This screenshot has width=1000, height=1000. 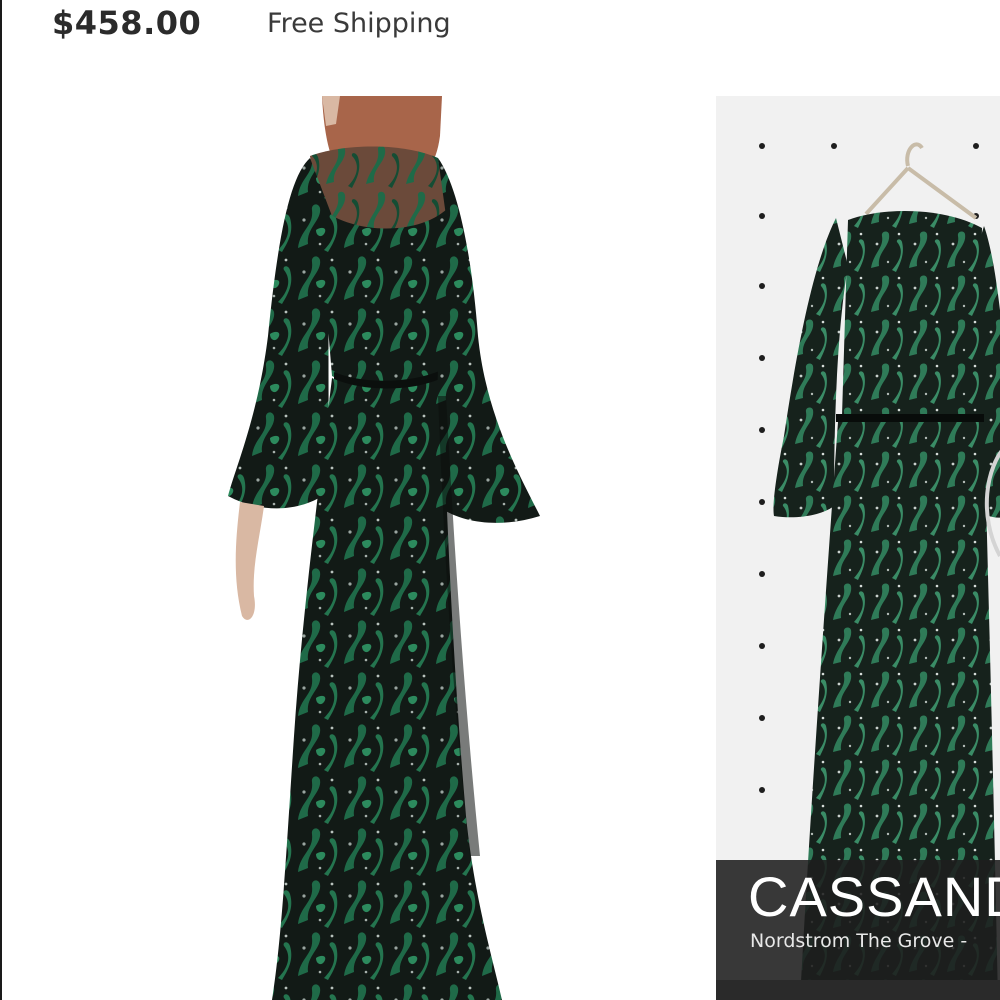 I want to click on price-row: $458.00 Free Shipping, so click(x=501, y=30).